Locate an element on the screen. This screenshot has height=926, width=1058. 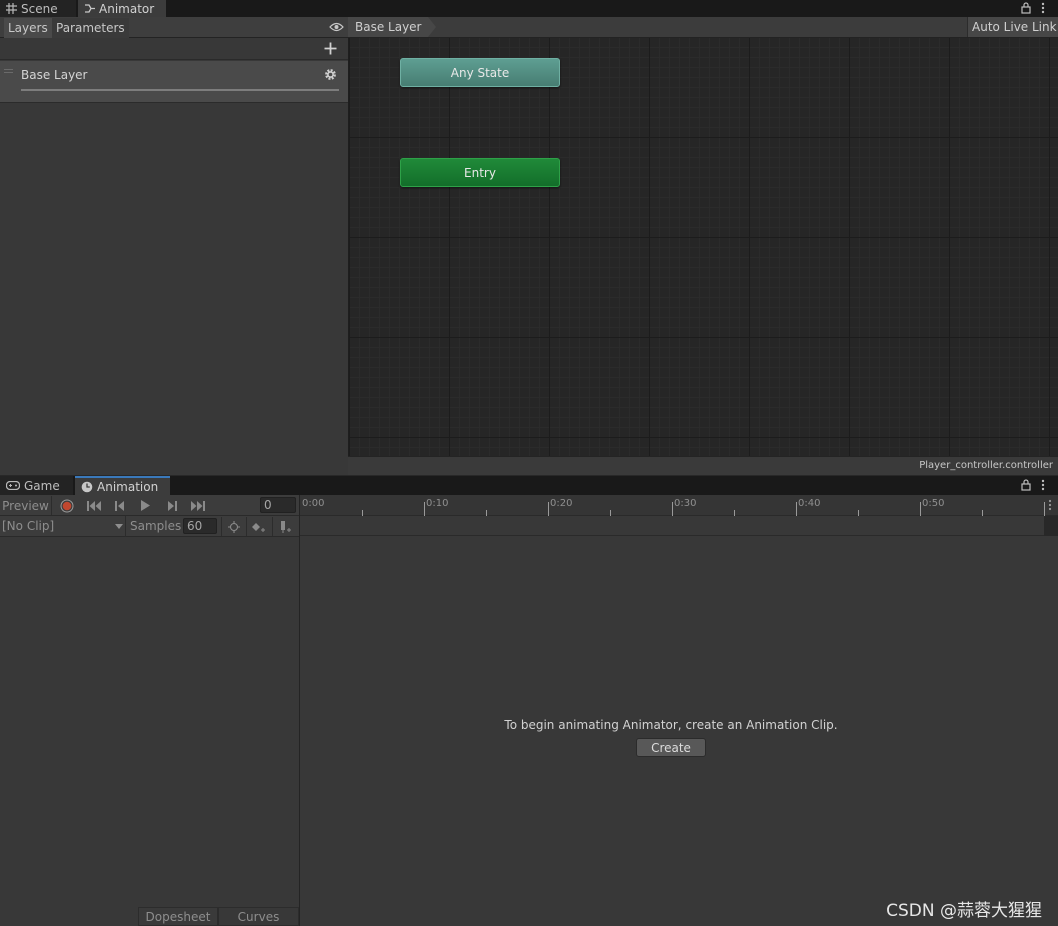
top-tab-bar: Scene Animator is located at coordinates (529, 8).